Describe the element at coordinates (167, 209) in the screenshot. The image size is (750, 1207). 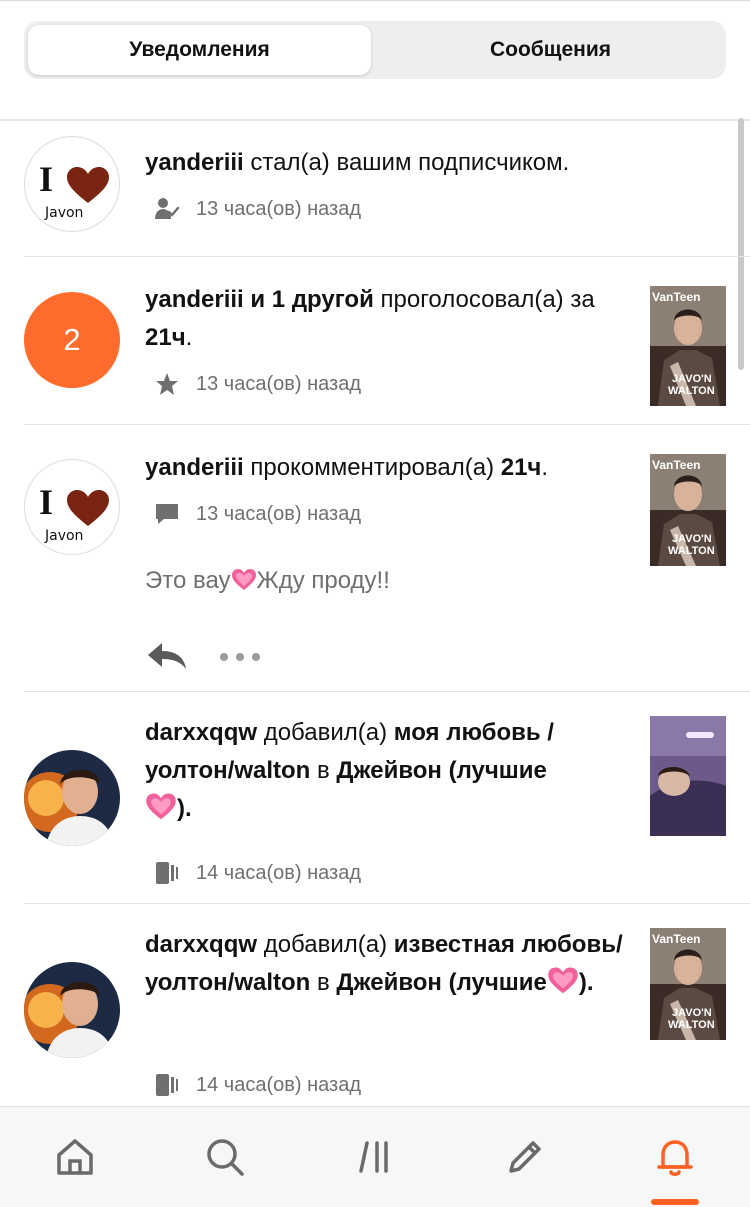
I see `follow-icon` at that location.